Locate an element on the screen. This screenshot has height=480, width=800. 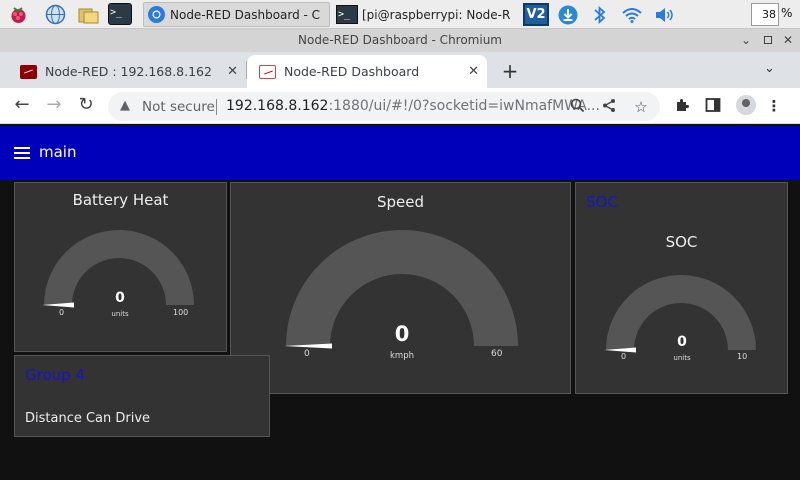
soc-value: 0 is located at coordinates (682, 342).